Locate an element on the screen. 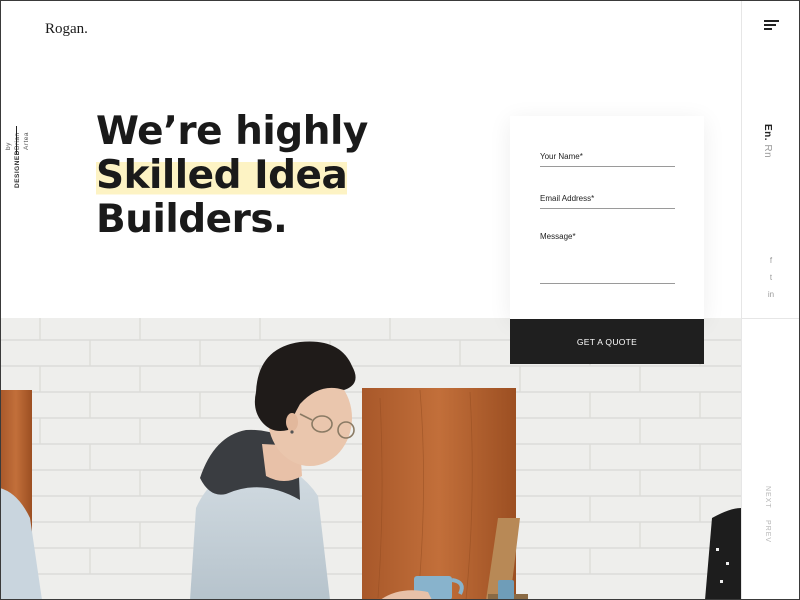 The height and width of the screenshot is (600, 800). credit-designed: DESIGNED is located at coordinates (17, 169).